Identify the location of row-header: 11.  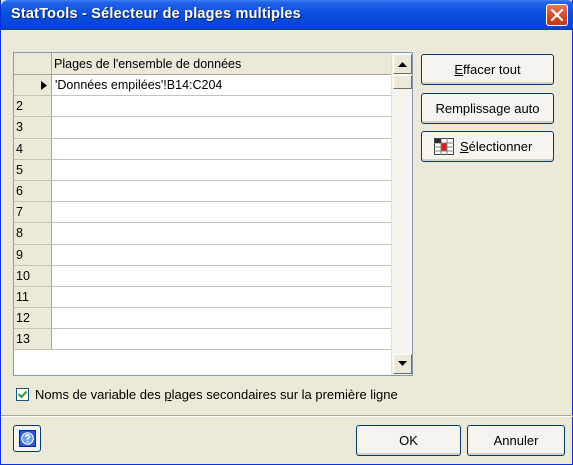
(33, 297).